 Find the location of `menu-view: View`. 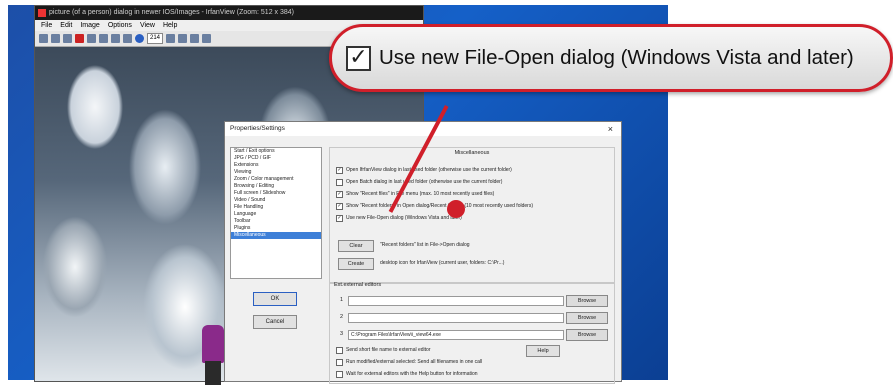

menu-view: View is located at coordinates (147, 25).